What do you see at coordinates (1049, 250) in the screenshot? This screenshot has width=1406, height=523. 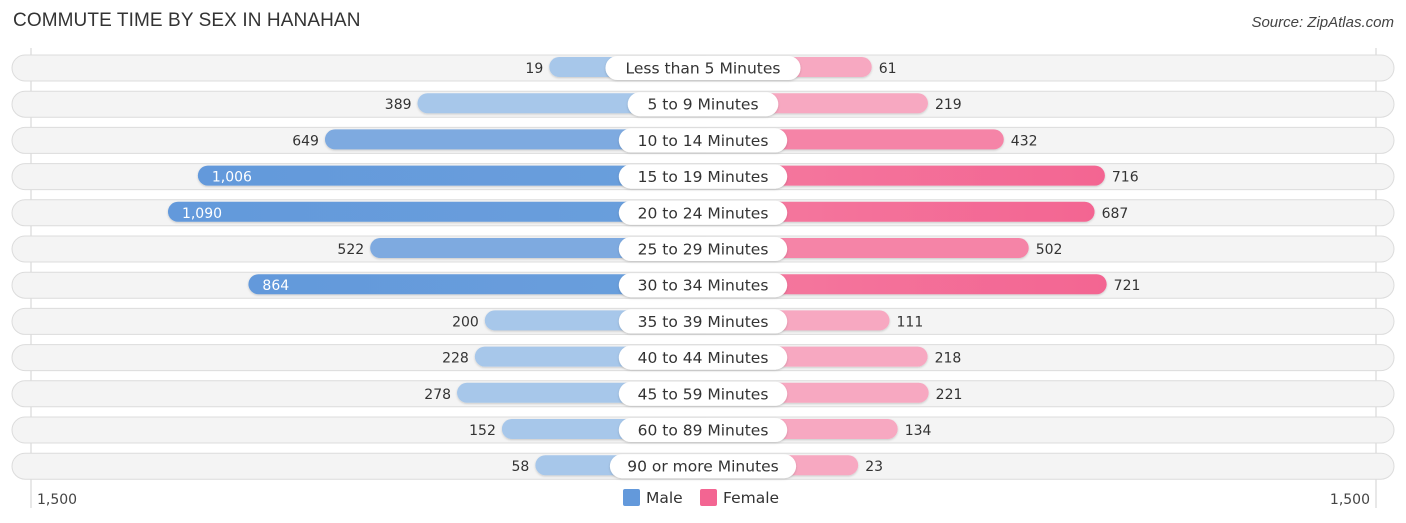 I see `value-label-female: 502` at bounding box center [1049, 250].